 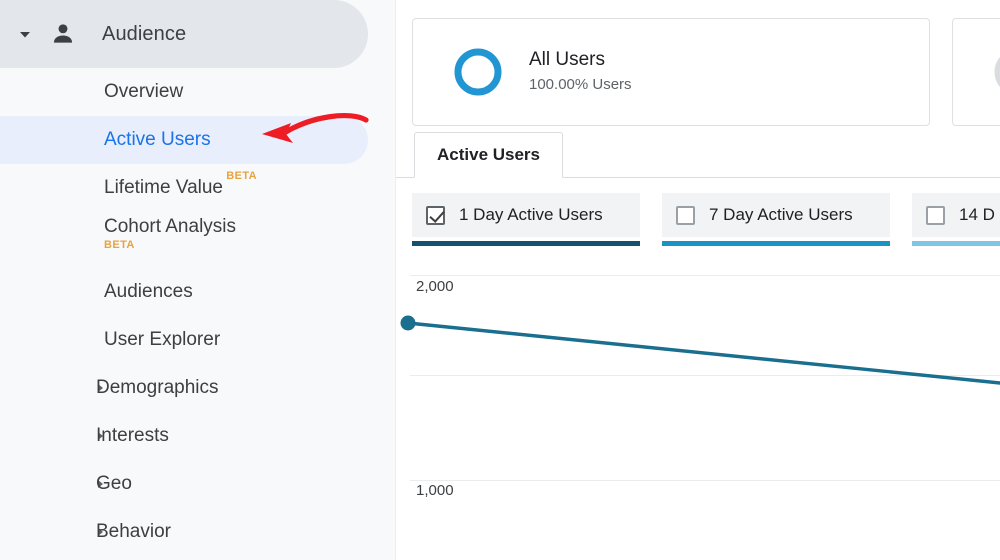 I want to click on sidebar-item-audiences: Audiences, so click(x=184, y=292).